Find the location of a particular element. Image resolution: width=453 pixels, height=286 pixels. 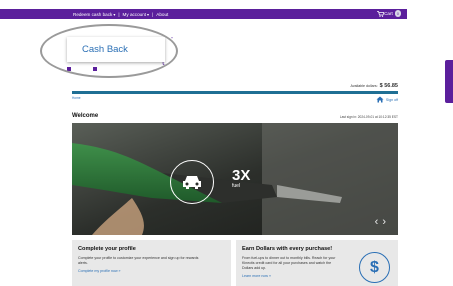

nav-redeem-cash-back: Redeem cash back ▾ is located at coordinates (94, 14).